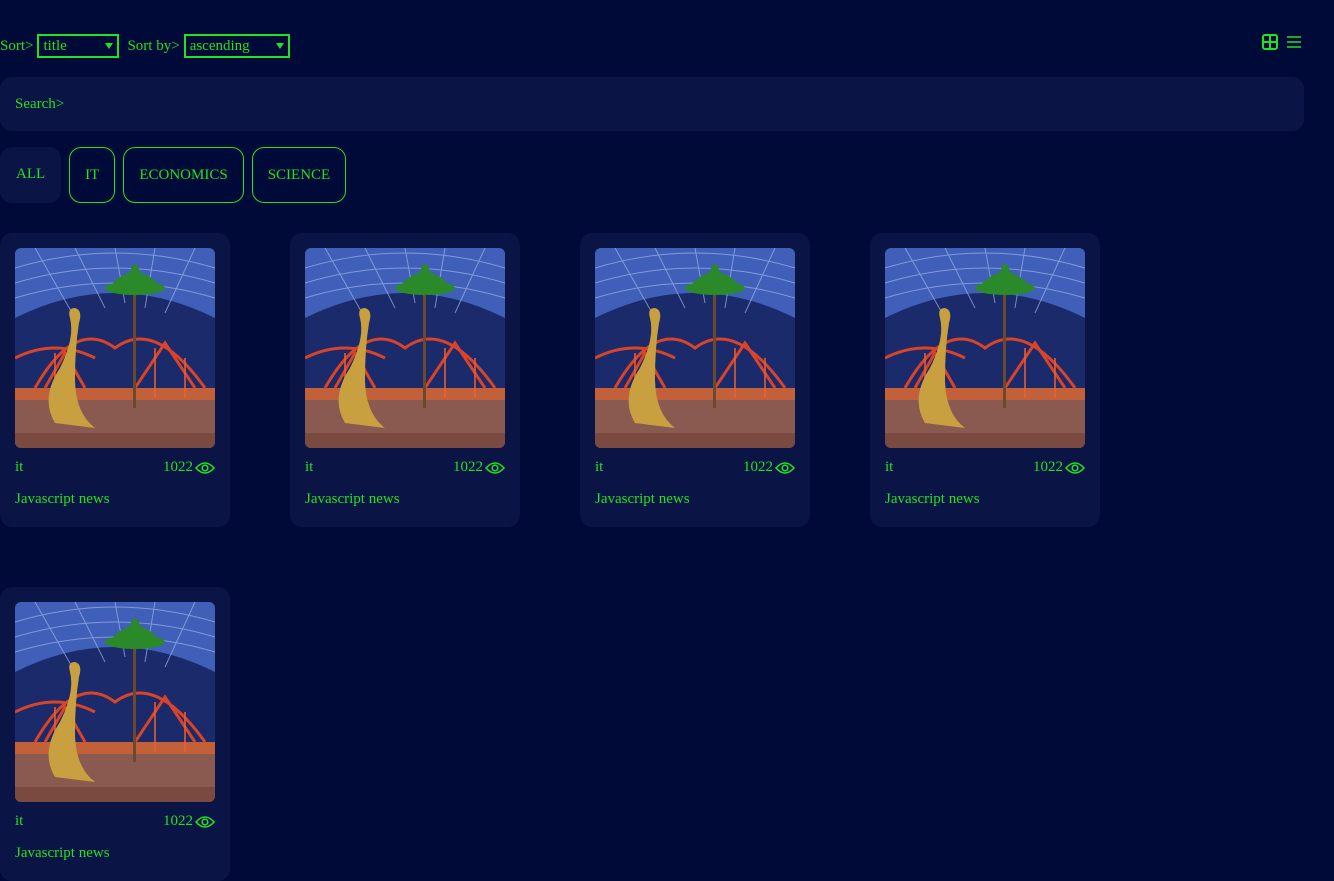  I want to click on tab-label: ALL, so click(31, 174).